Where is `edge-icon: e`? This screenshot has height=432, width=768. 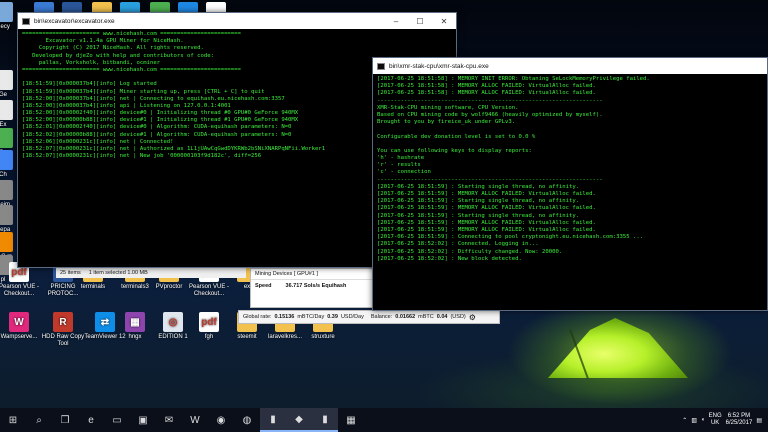
edge-icon: e is located at coordinates (91, 420).